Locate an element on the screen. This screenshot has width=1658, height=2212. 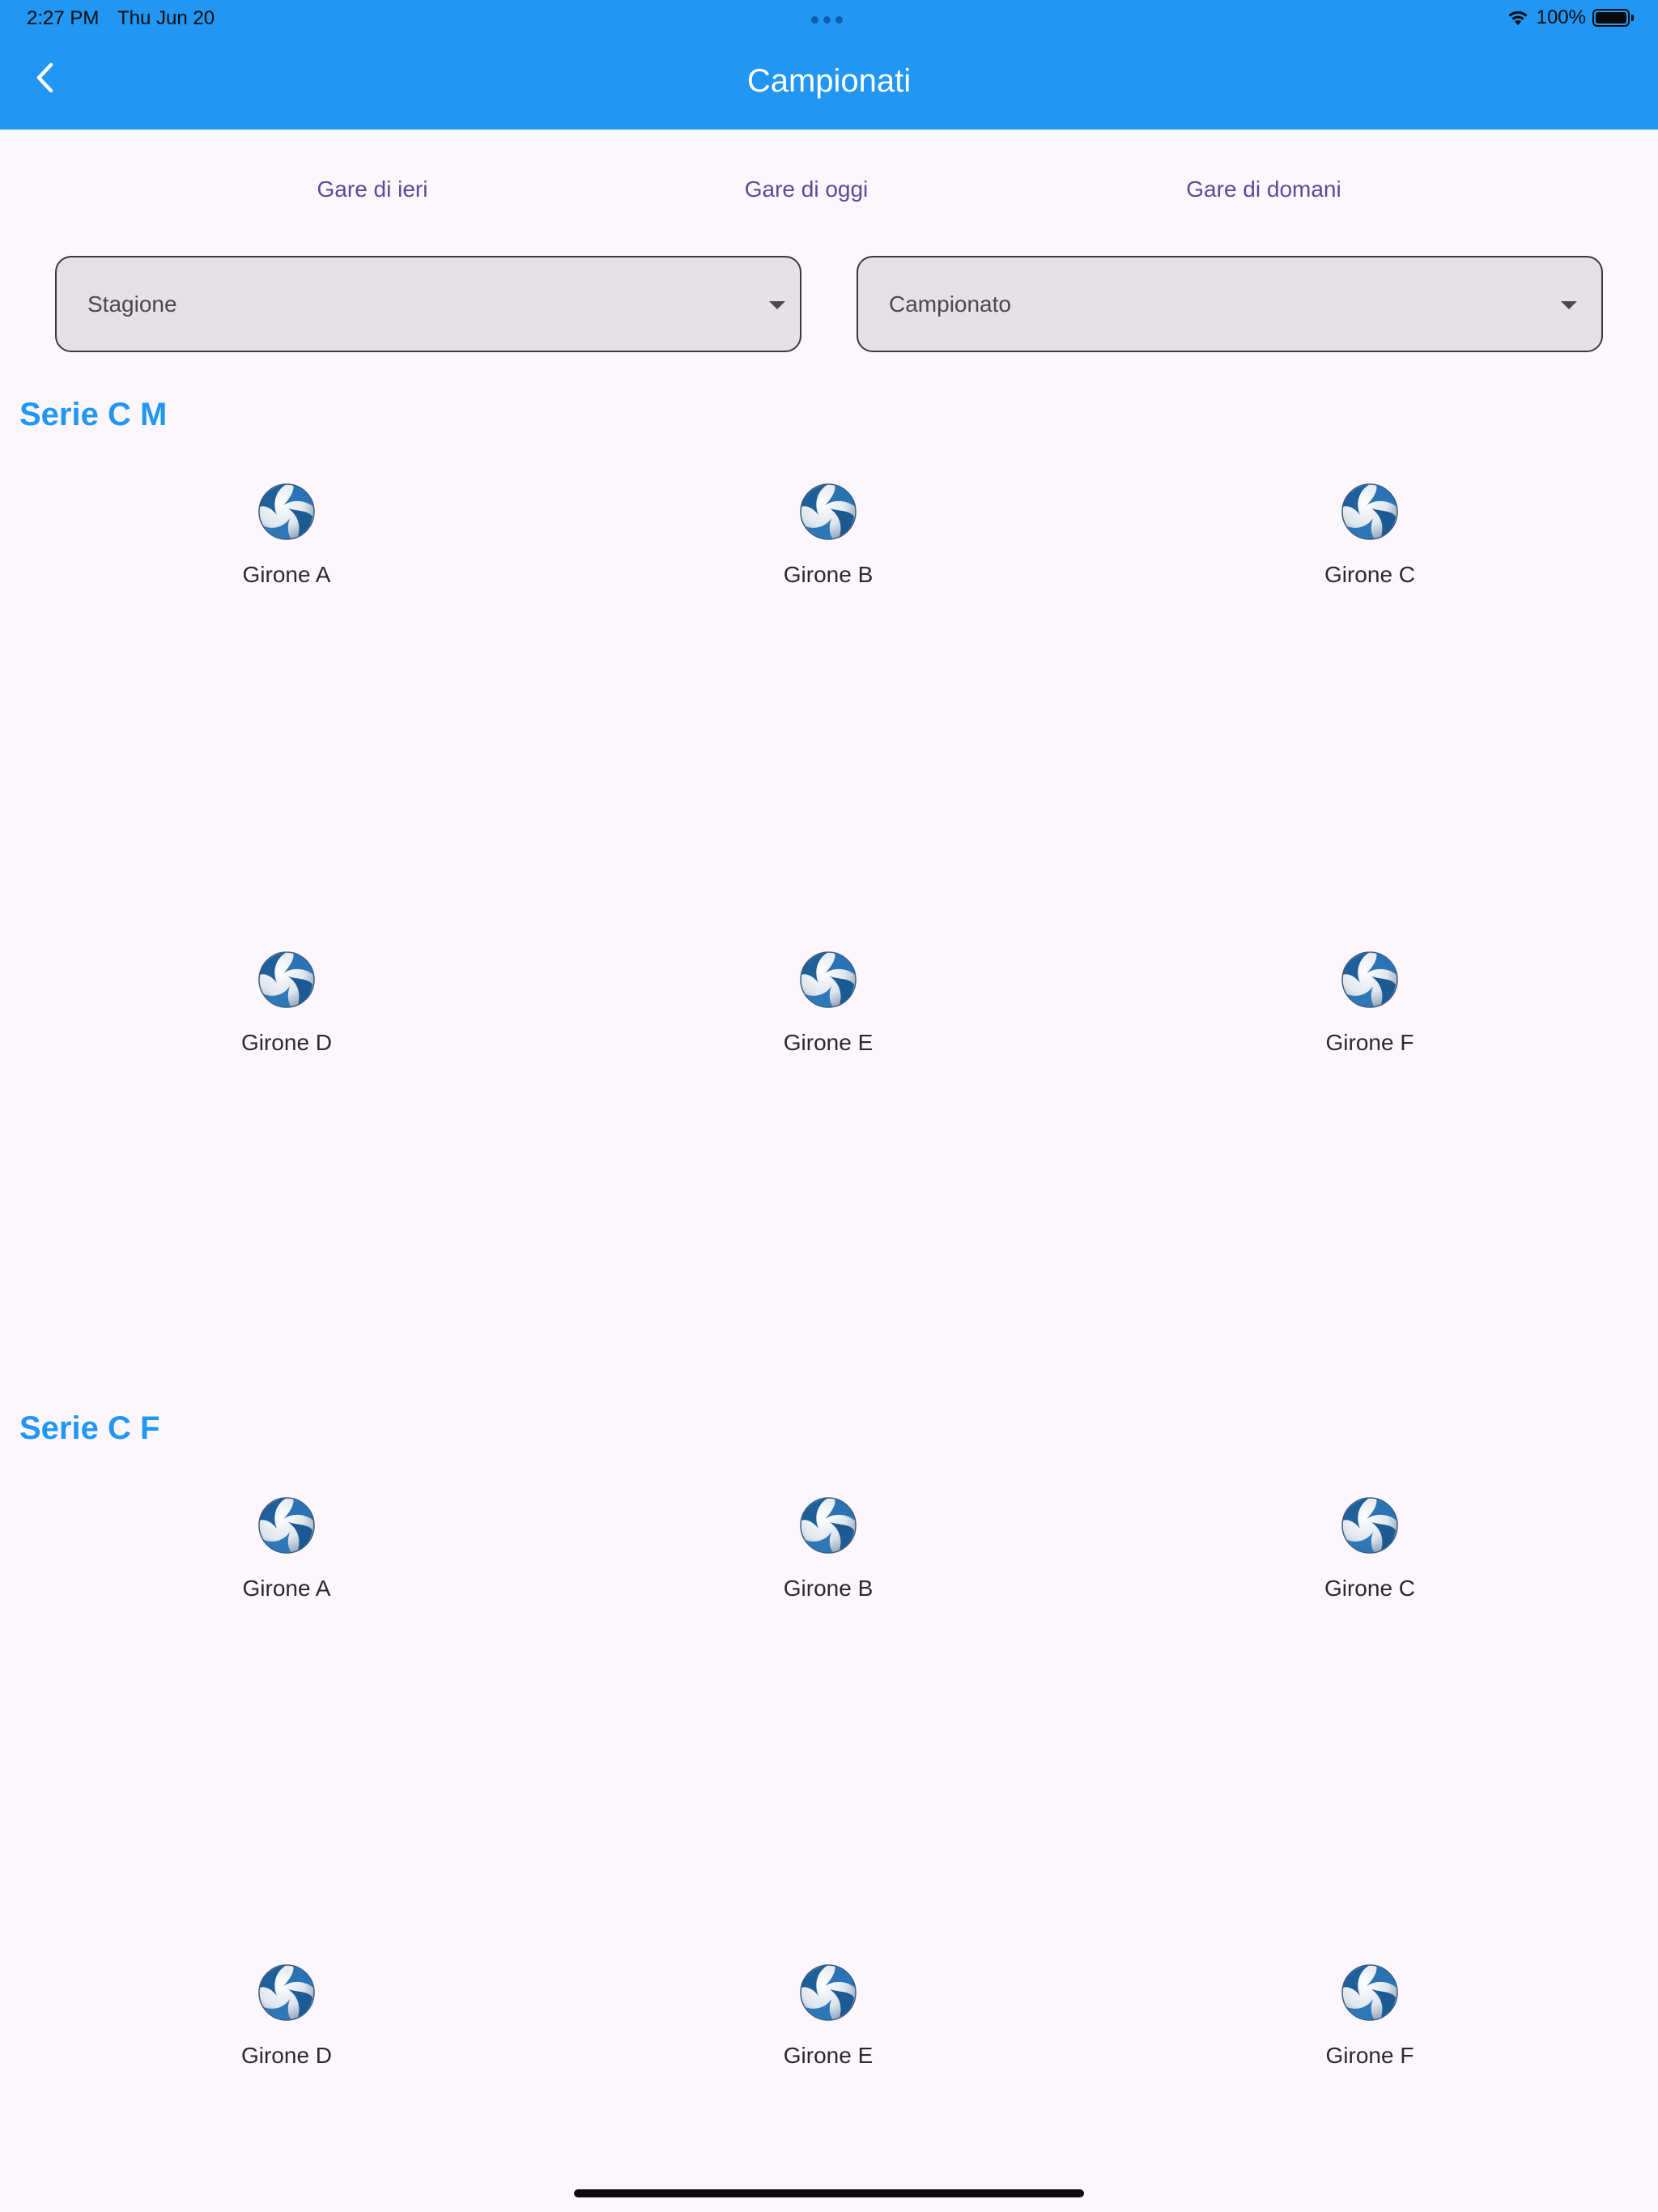
championship-dropdown: Campionato is located at coordinates (1230, 304).